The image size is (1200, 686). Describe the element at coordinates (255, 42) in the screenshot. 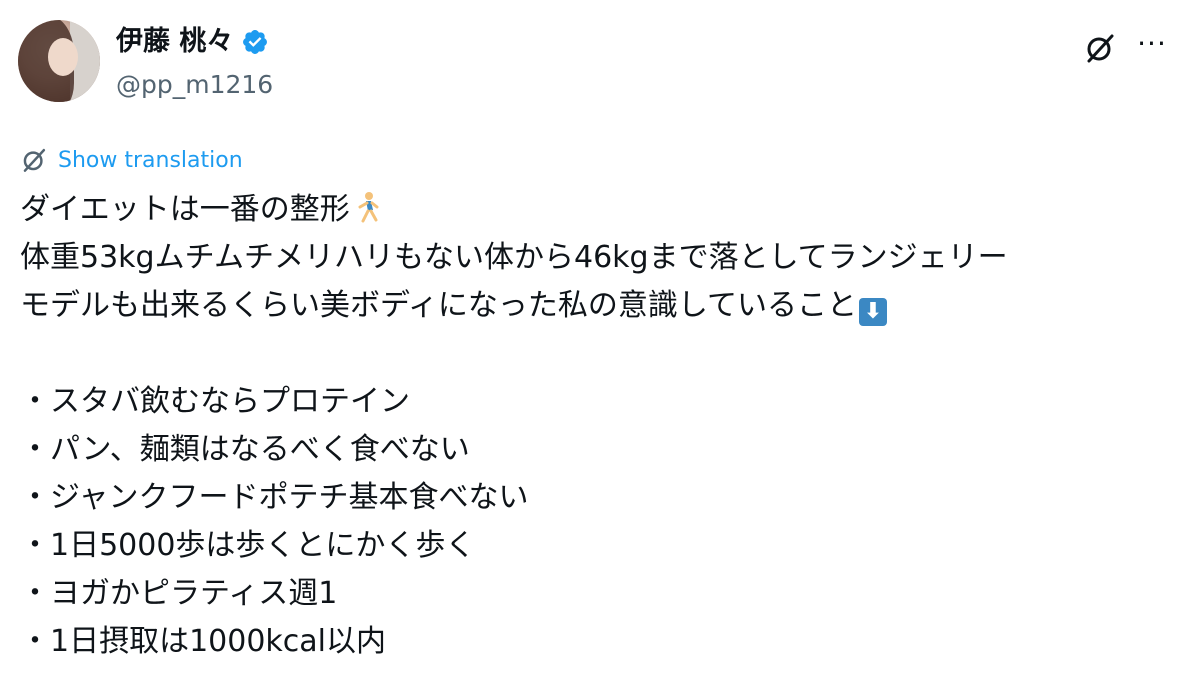

I see `verified-badge-icon` at that location.